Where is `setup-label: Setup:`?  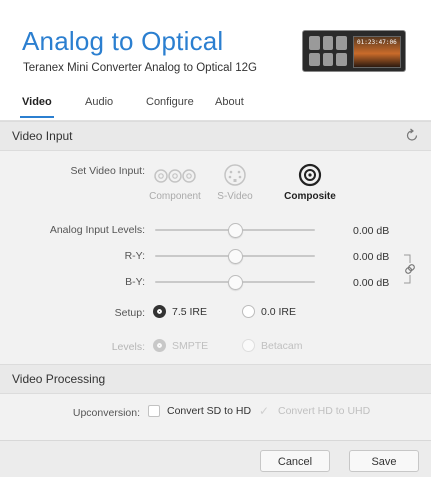
setup-label: Setup: is located at coordinates (129, 313).